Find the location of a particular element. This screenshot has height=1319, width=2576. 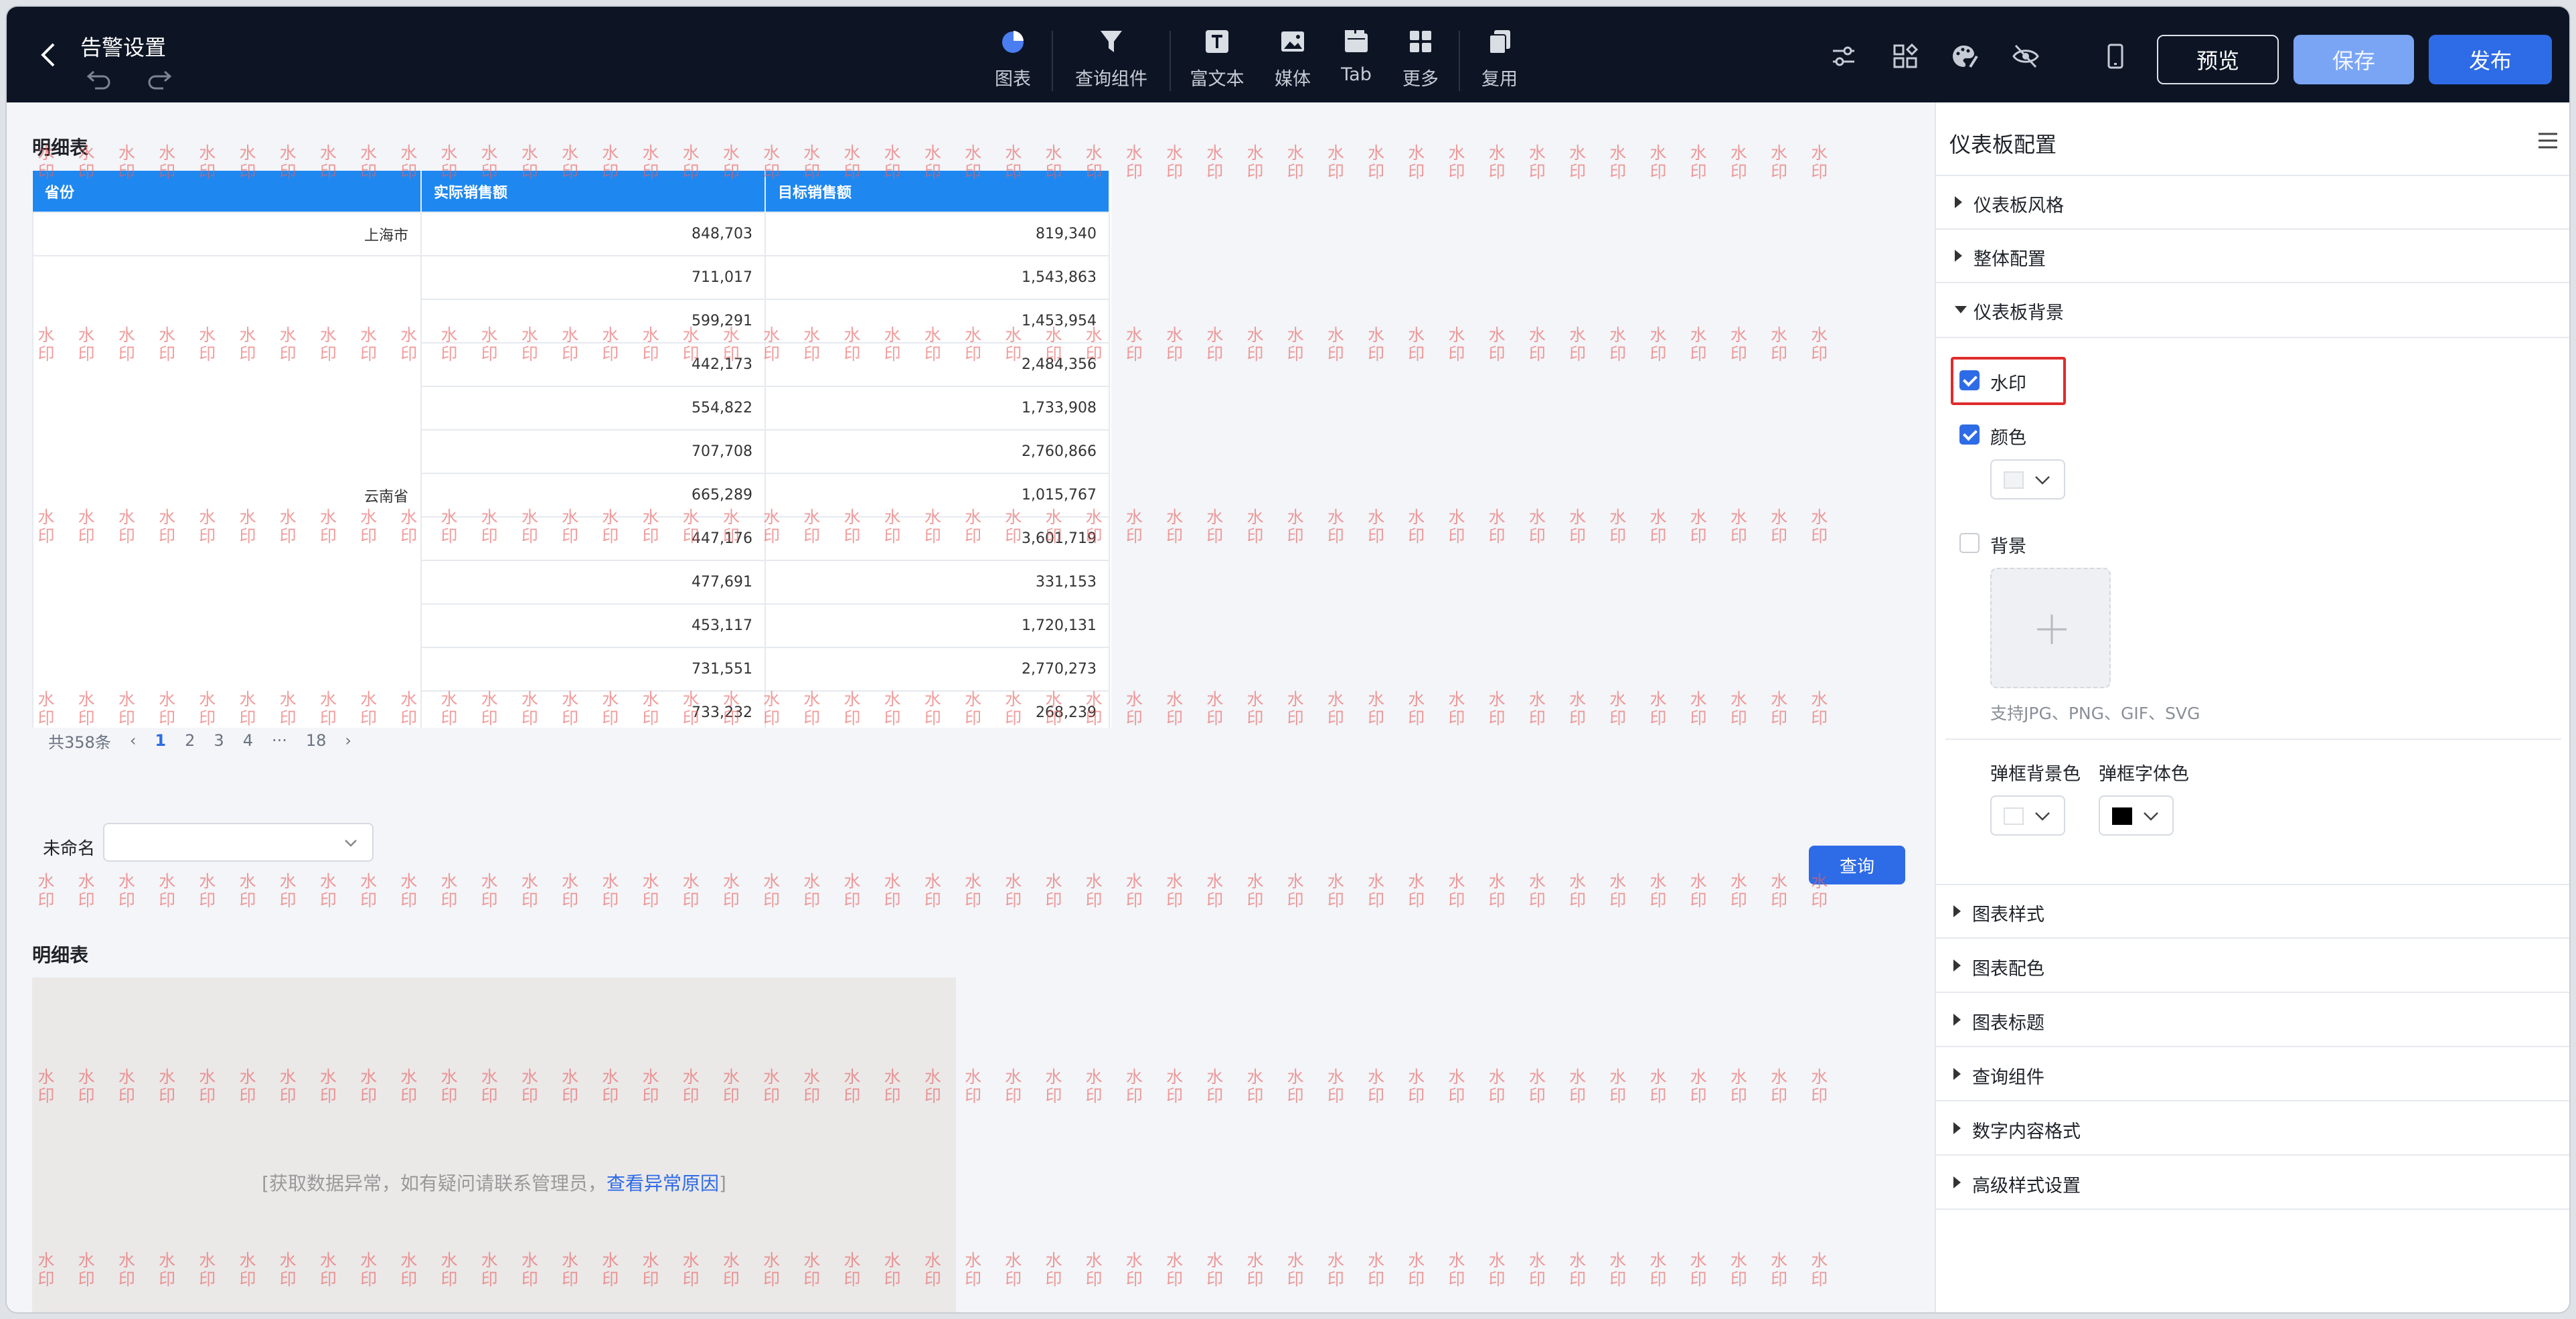

publish-button: 发布 is located at coordinates (2490, 59).